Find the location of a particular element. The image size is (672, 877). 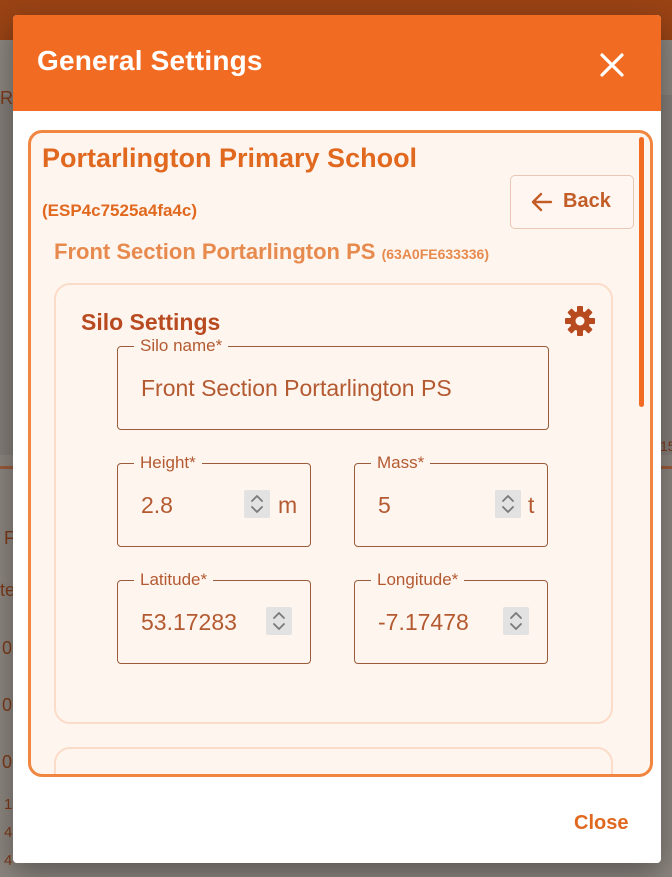

mass-field: Mass* 5 t is located at coordinates (451, 500).